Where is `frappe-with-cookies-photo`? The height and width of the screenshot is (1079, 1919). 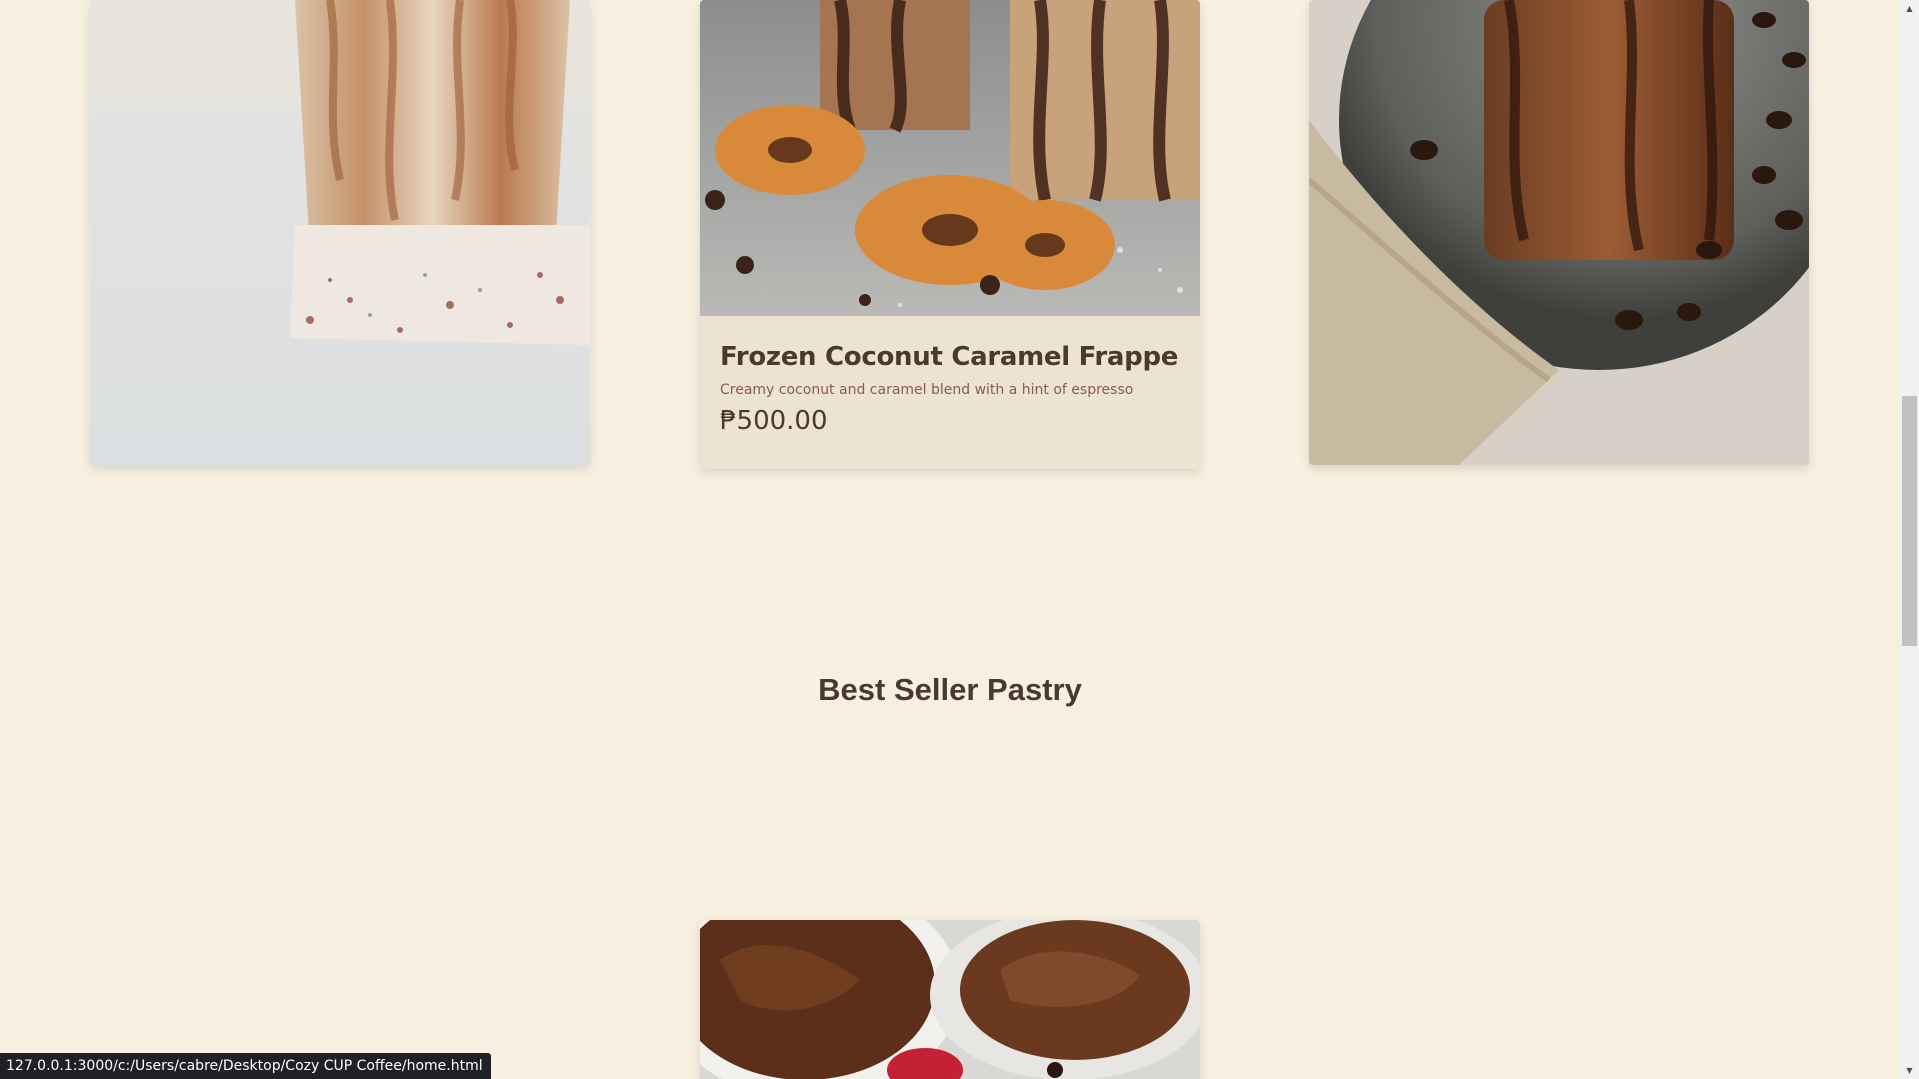
frappe-with-cookies-photo is located at coordinates (950, 158).